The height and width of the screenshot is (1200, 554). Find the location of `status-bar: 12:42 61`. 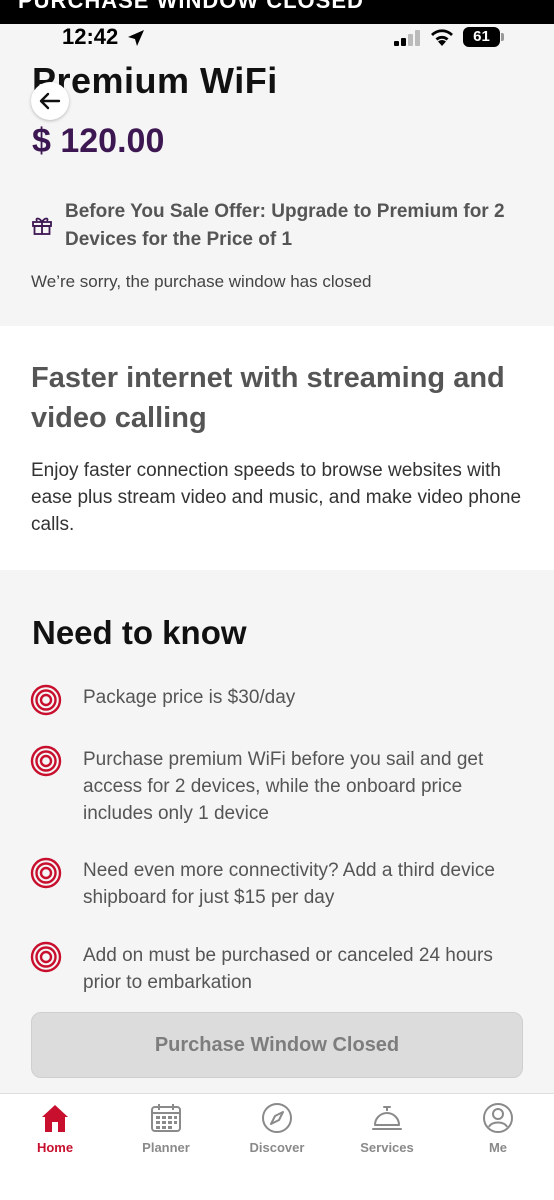

status-bar: 12:42 61 is located at coordinates (277, 39).